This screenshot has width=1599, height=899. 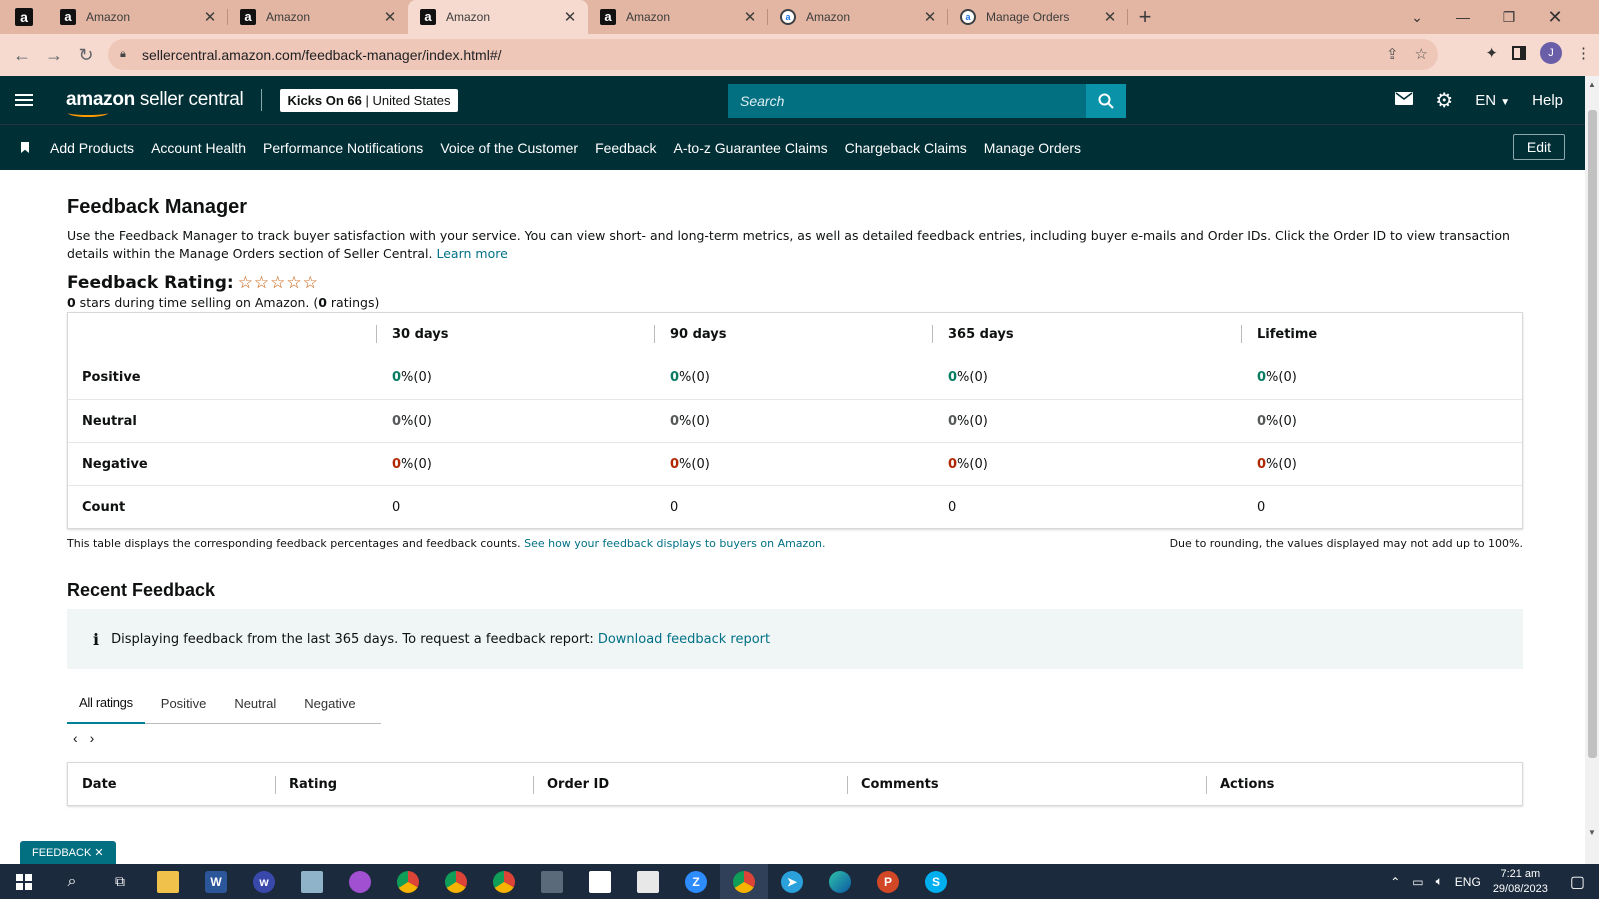 I want to click on side-panel-icon, so click(x=1519, y=53).